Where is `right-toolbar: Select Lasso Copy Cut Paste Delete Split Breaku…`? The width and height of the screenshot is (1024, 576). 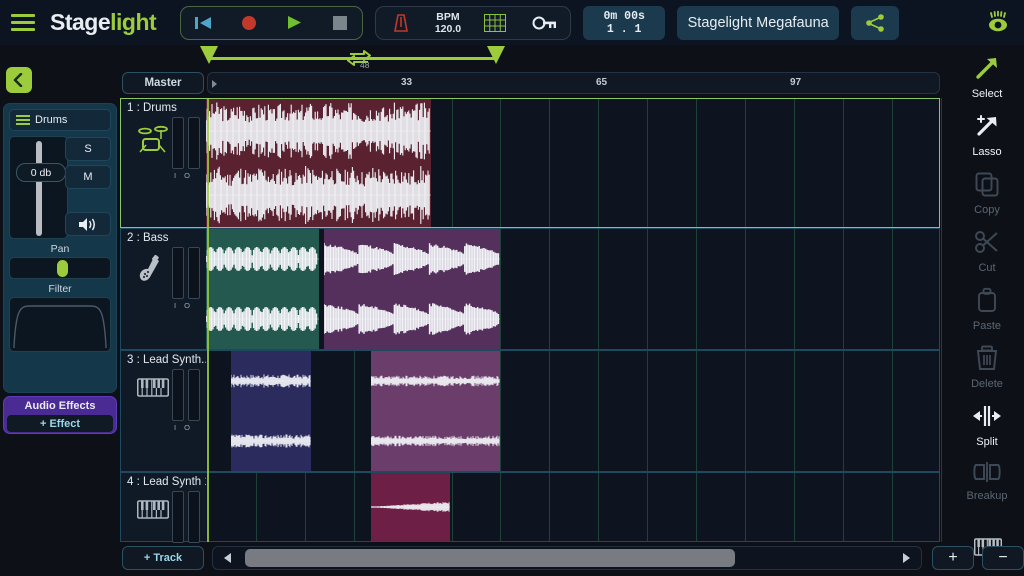
right-toolbar: Select Lasso Copy Cut Paste Delete Split Breaku… is located at coordinates (987, 310).